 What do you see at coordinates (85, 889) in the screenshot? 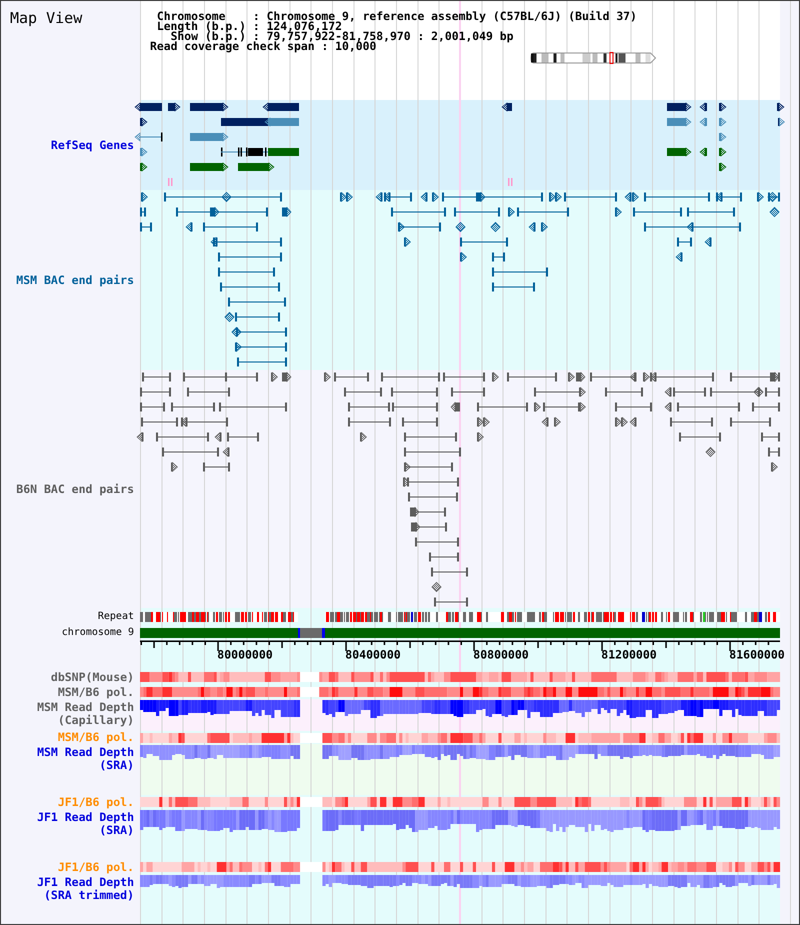
I see `track-label: JF1 Read Depth (SRA trimmed)` at bounding box center [85, 889].